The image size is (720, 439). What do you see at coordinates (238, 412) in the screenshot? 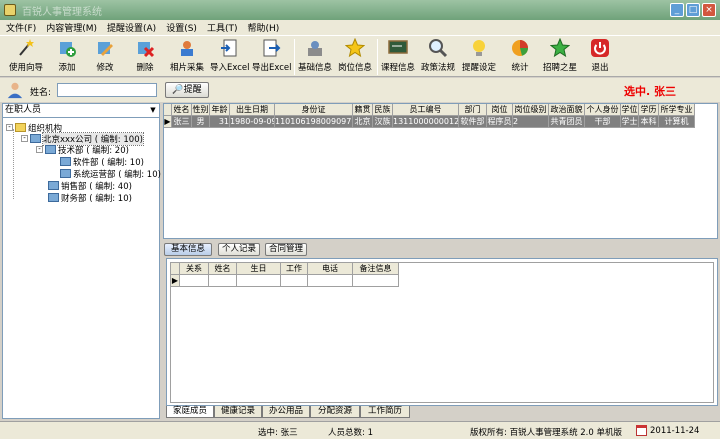
I see `tab-health-records: 健康记录` at bounding box center [238, 412].